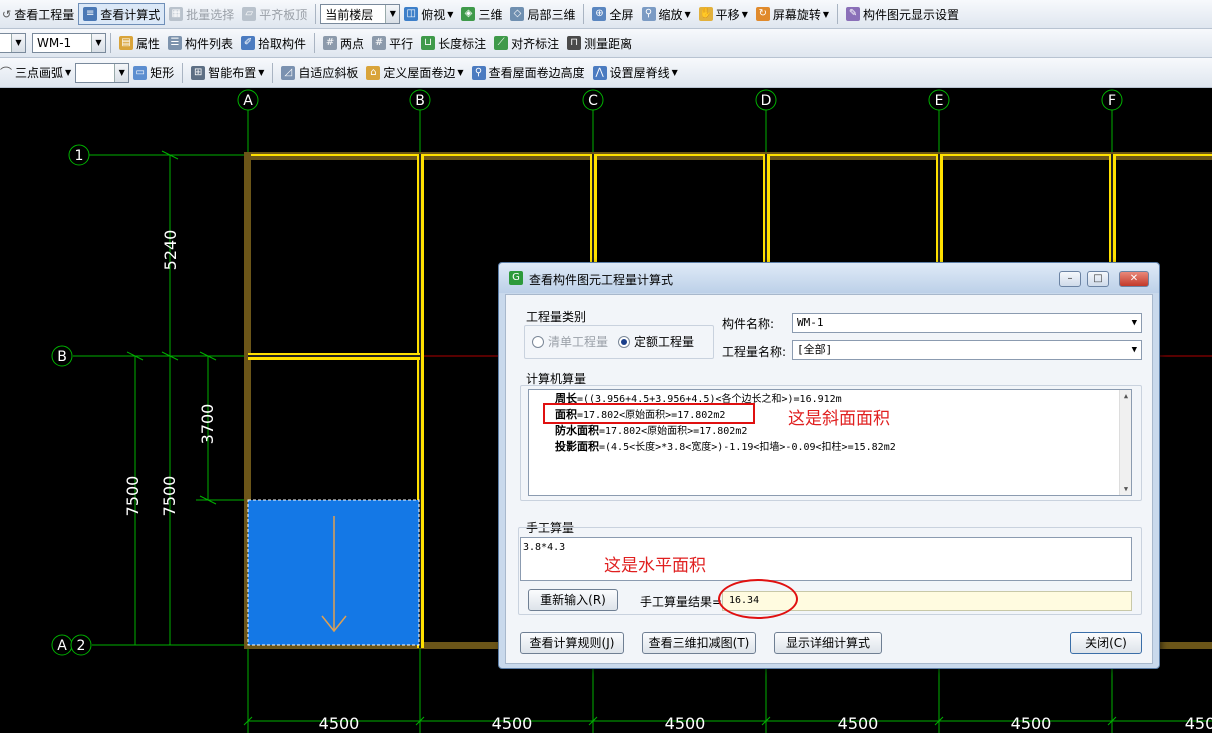 The height and width of the screenshot is (733, 1212). Describe the element at coordinates (1126, 396) in the screenshot. I see `scroll-up-icon: ▲` at that location.